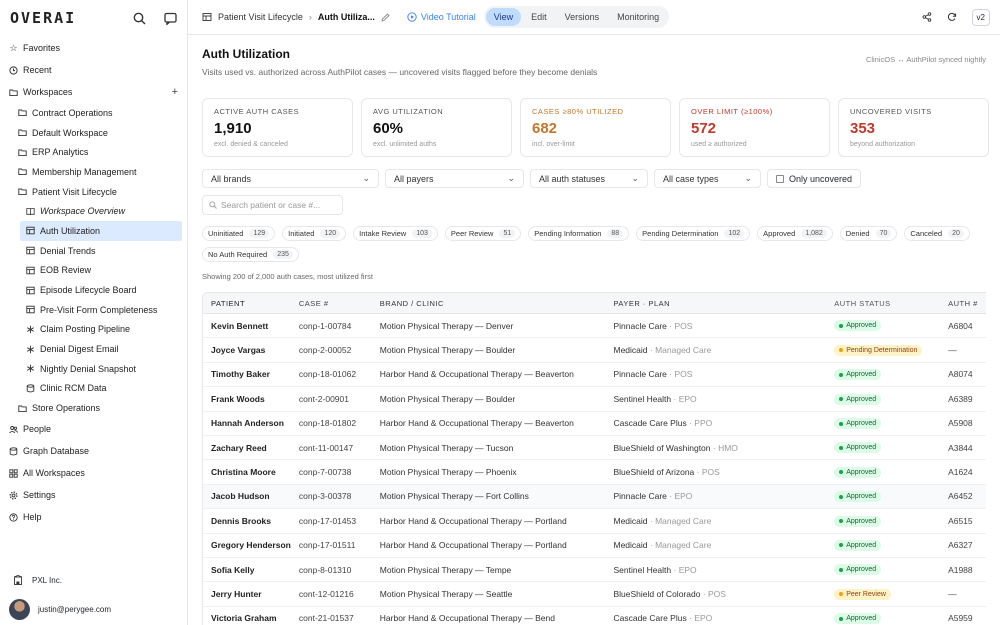 The image size is (1000, 625). What do you see at coordinates (139, 18) in the screenshot?
I see `search-icon` at bounding box center [139, 18].